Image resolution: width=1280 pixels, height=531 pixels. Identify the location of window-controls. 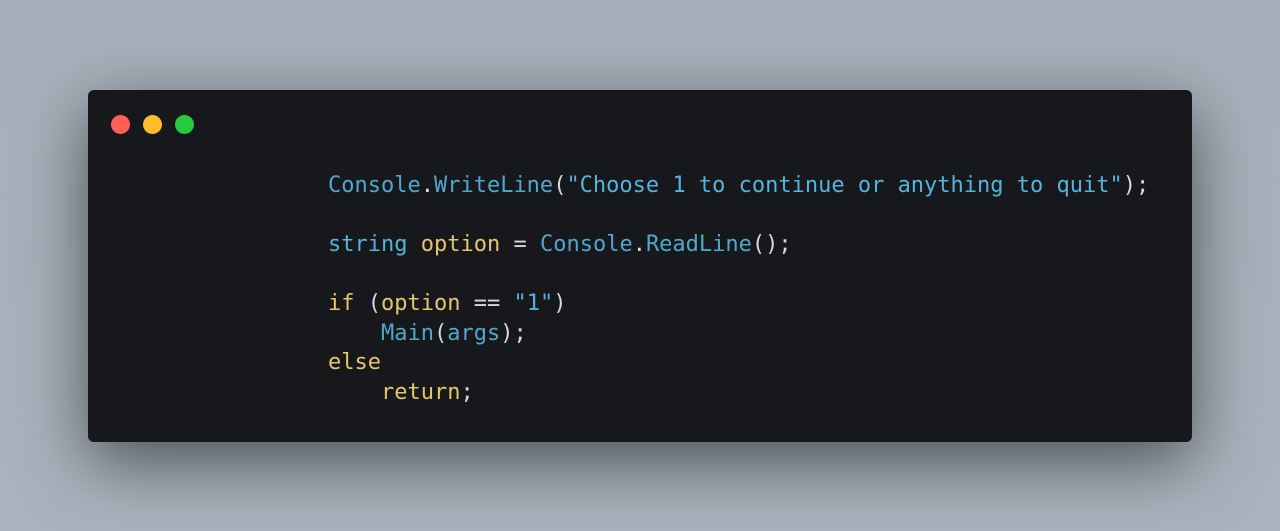
(152, 124).